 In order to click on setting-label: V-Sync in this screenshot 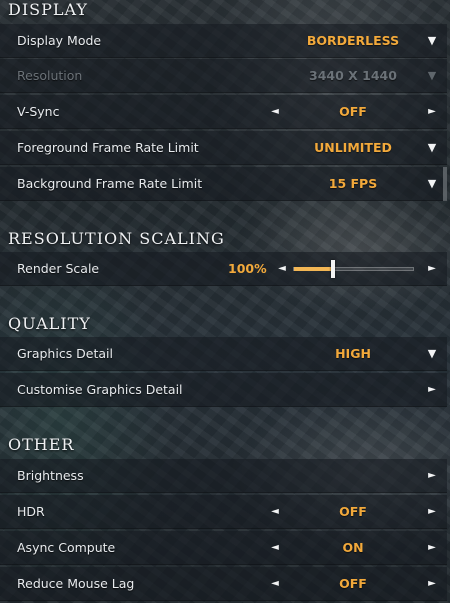, I will do `click(38, 111)`.